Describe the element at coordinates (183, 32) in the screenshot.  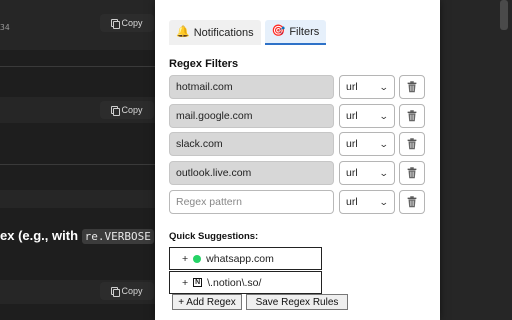
I see `bell-icon: 🔔` at that location.